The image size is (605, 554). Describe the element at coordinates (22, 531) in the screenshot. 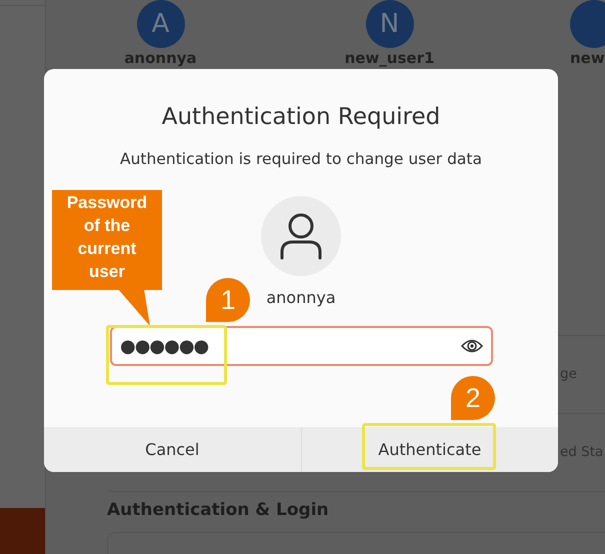

I see `sidebar-selected-item` at that location.